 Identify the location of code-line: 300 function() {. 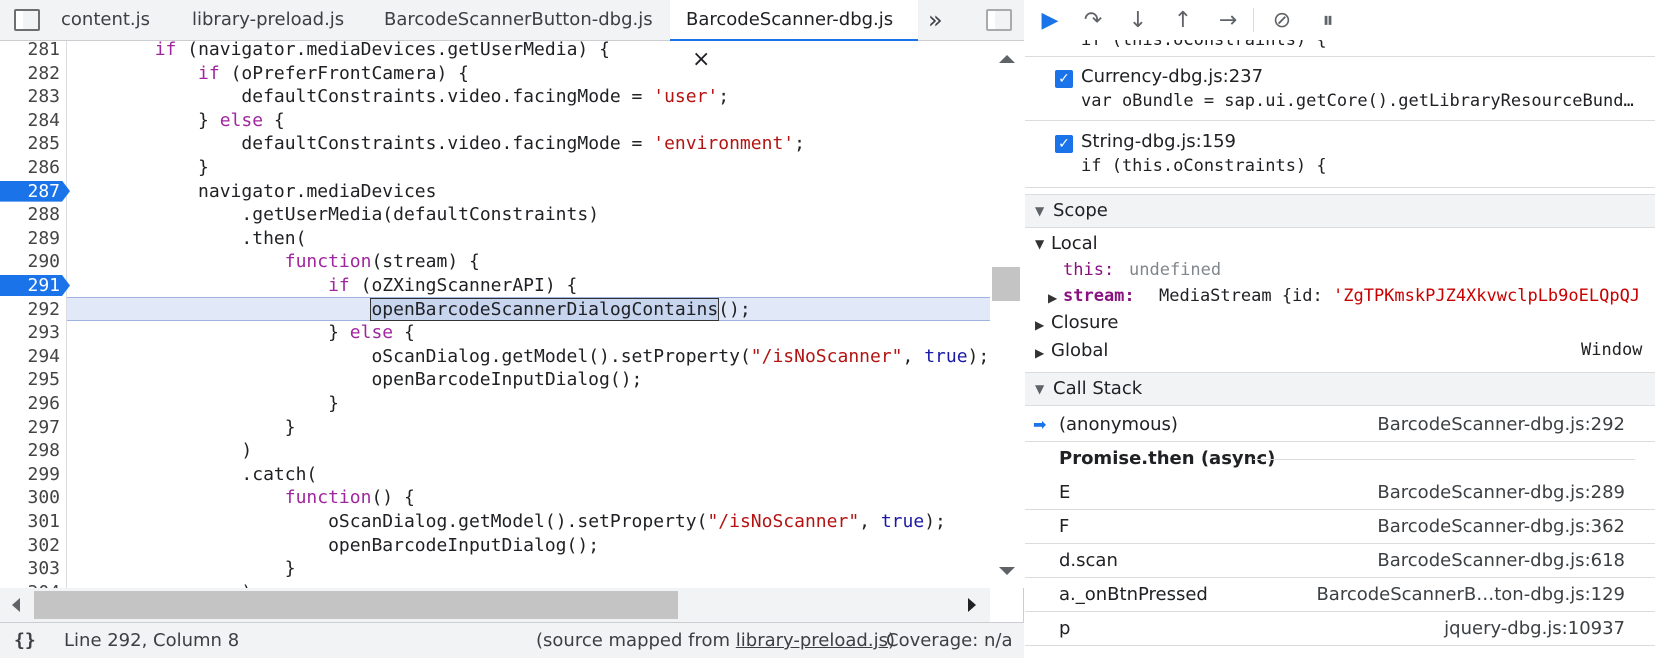
(495, 498).